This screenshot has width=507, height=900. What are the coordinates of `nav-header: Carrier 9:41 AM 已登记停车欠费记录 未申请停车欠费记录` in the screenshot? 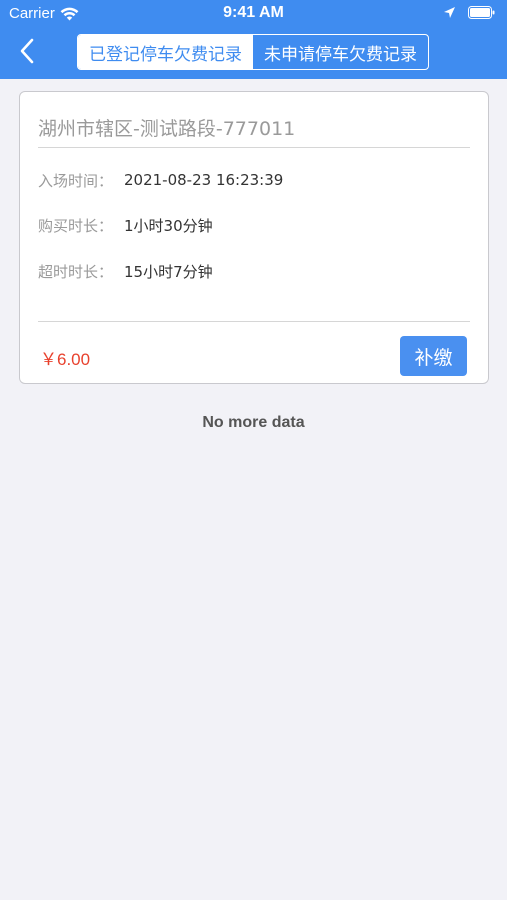 It's located at (253, 39).